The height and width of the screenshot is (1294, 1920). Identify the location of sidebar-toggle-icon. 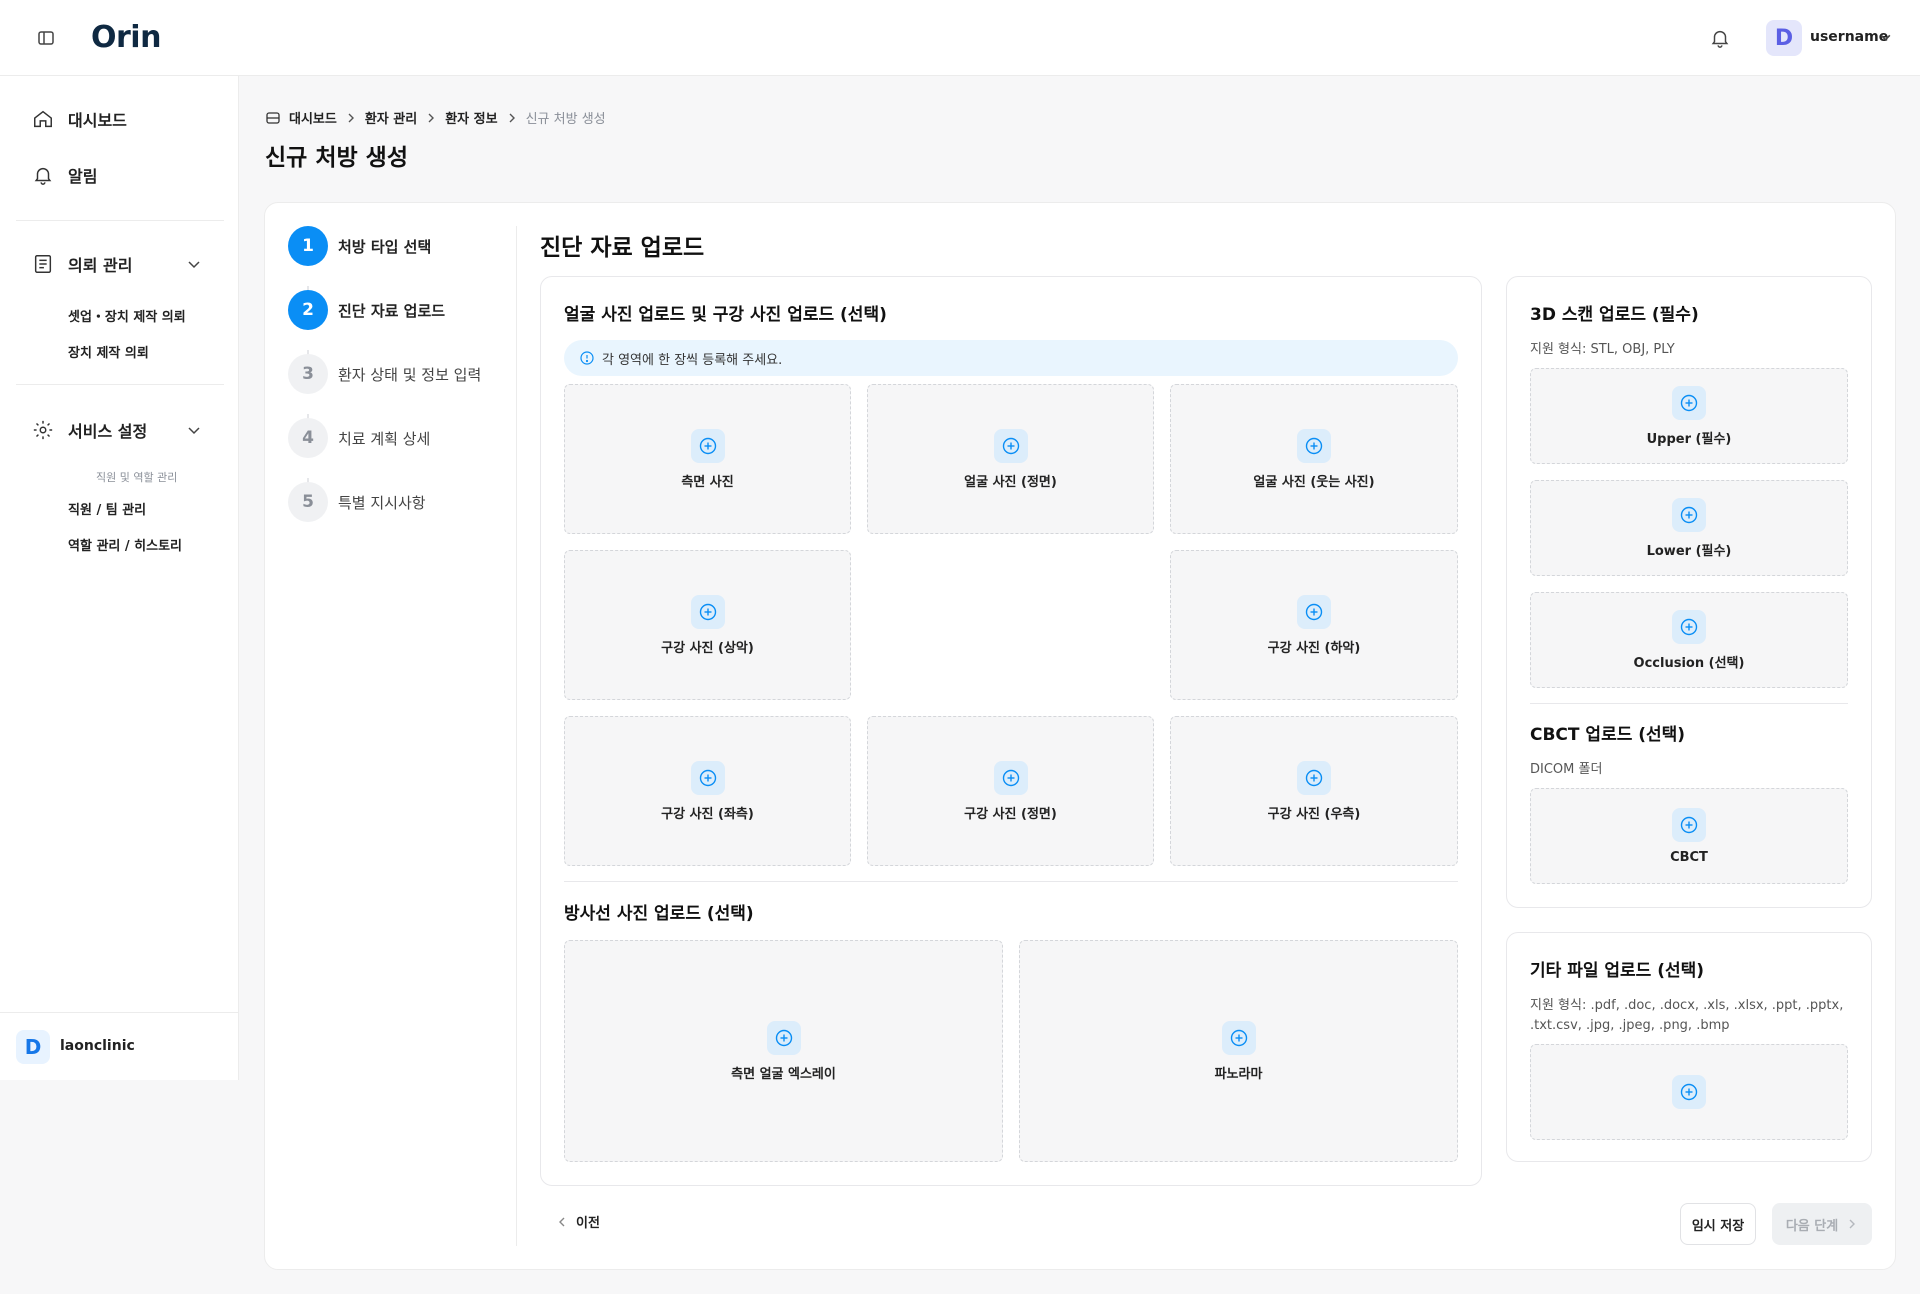
(46, 38).